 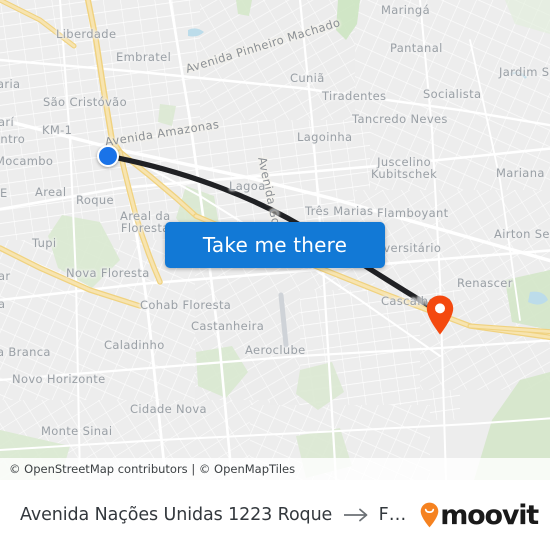 I want to click on moovit-wordmark: moovit, so click(x=489, y=515).